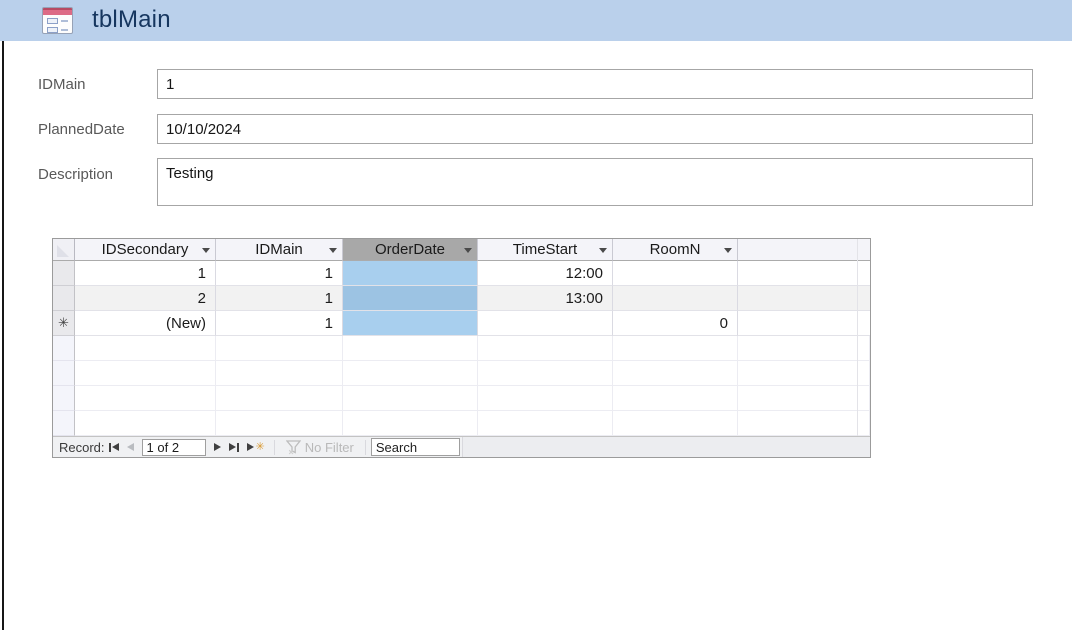  I want to click on new-record-asterisk-icon: ✳, so click(63, 322).